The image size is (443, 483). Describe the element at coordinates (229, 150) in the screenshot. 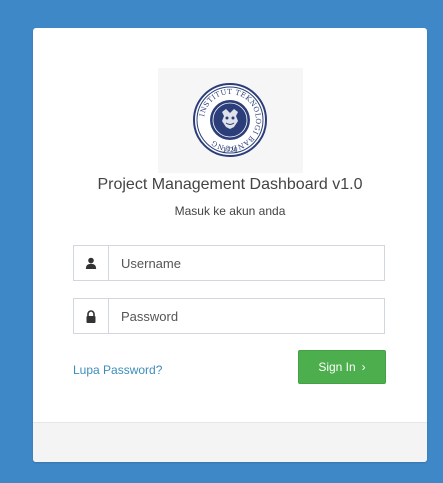

I see `svg-text: 1920` at that location.